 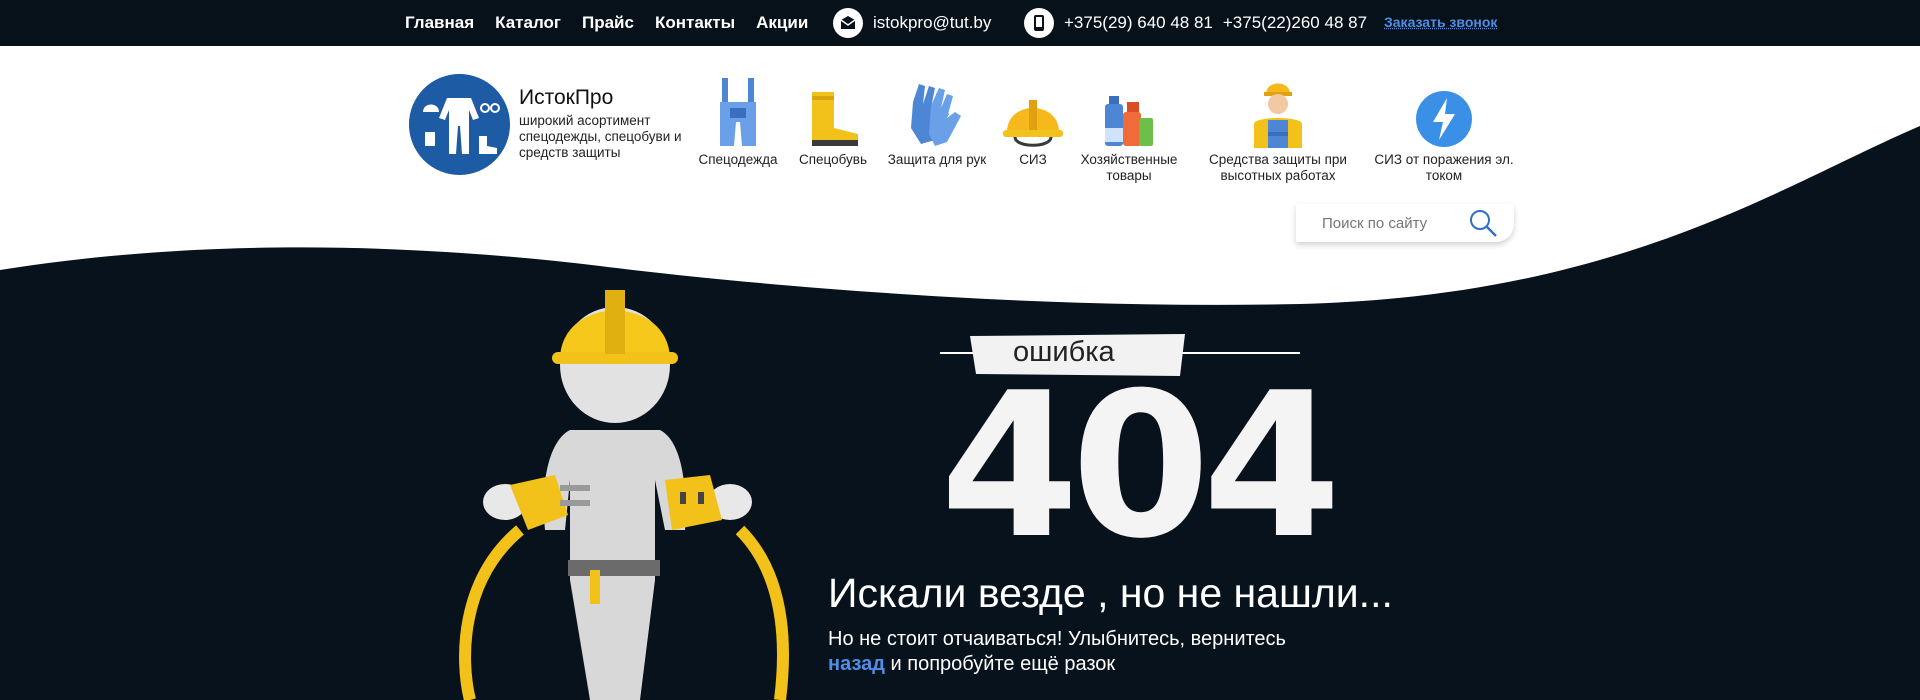 I want to click on boots-icon, so click(x=833, y=112).